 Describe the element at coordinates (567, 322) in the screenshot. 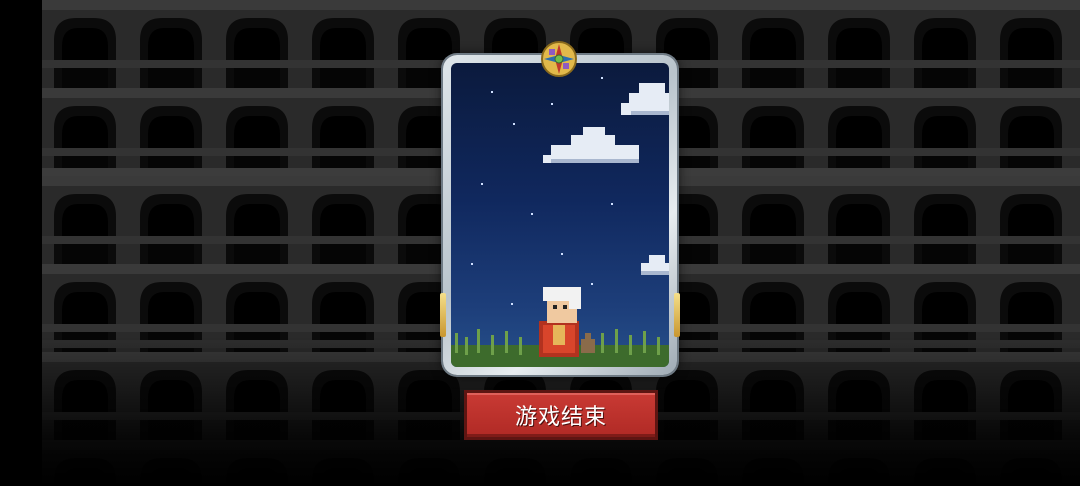

I see `hero-sprite` at that location.